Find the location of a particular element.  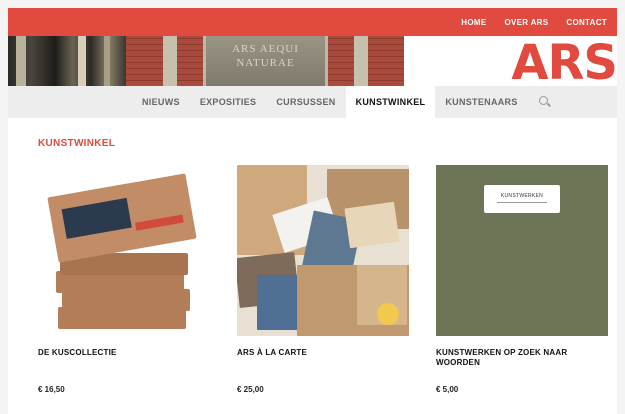

nav-exposities: EXPOSITIES is located at coordinates (228, 102).